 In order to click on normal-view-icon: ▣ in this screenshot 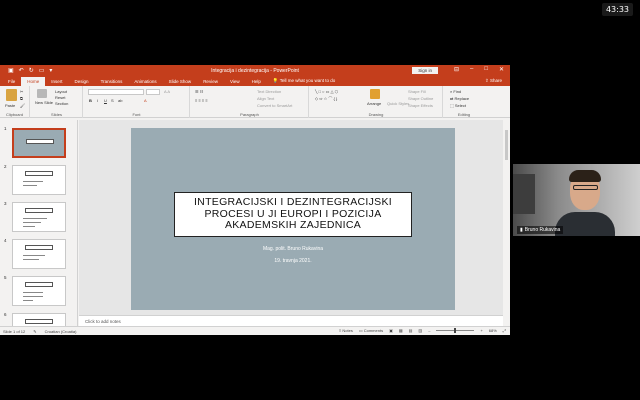, I will do `click(391, 330)`.